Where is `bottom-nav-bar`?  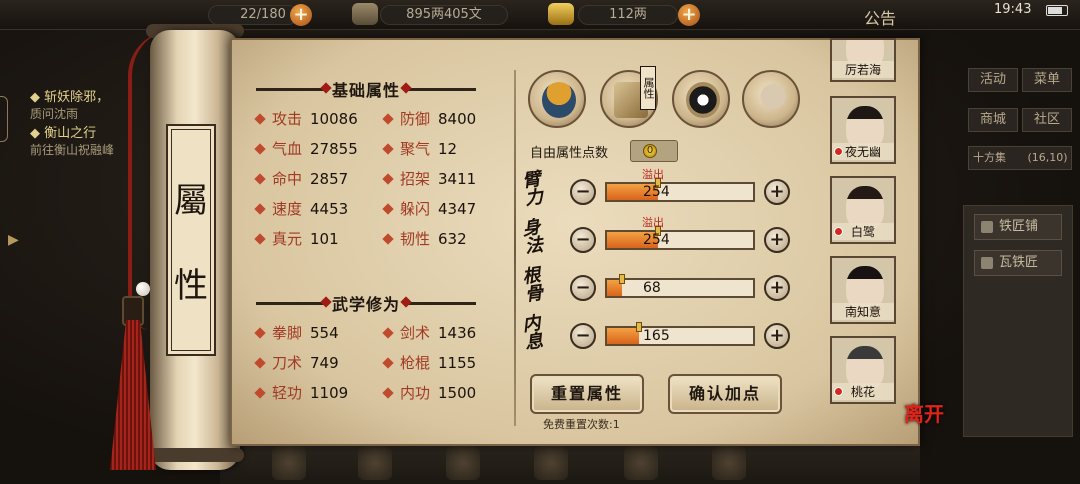 bottom-nav-bar is located at coordinates (570, 462).